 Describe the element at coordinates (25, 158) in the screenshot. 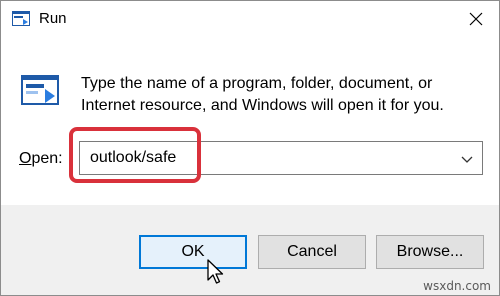

I see `open-label-mnemonic: O` at that location.